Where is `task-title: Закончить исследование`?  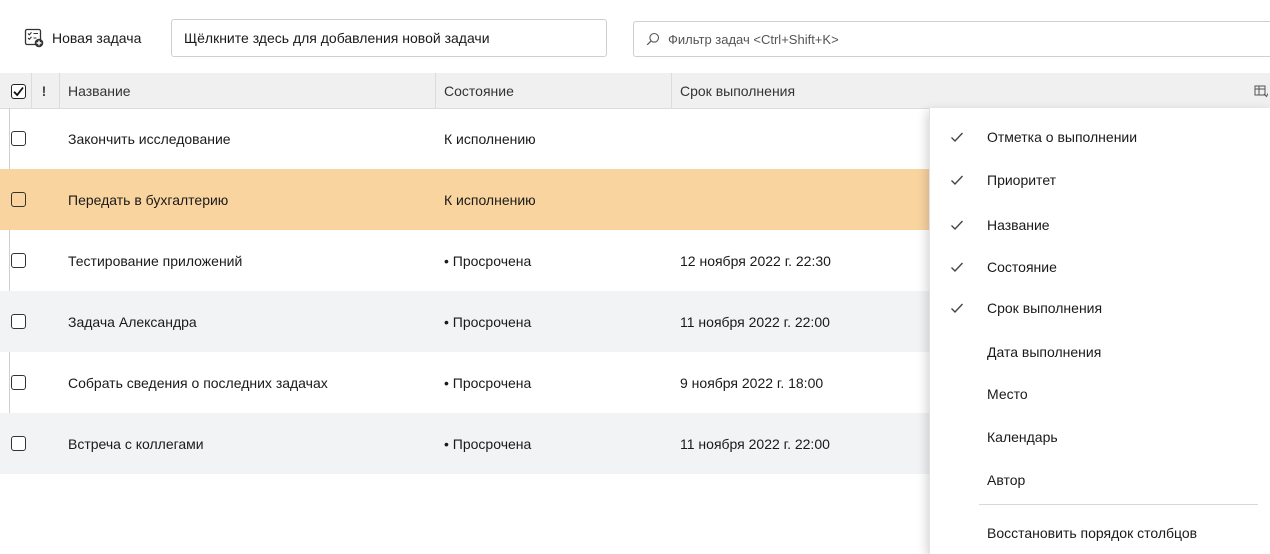 task-title: Закончить исследование is located at coordinates (149, 138).